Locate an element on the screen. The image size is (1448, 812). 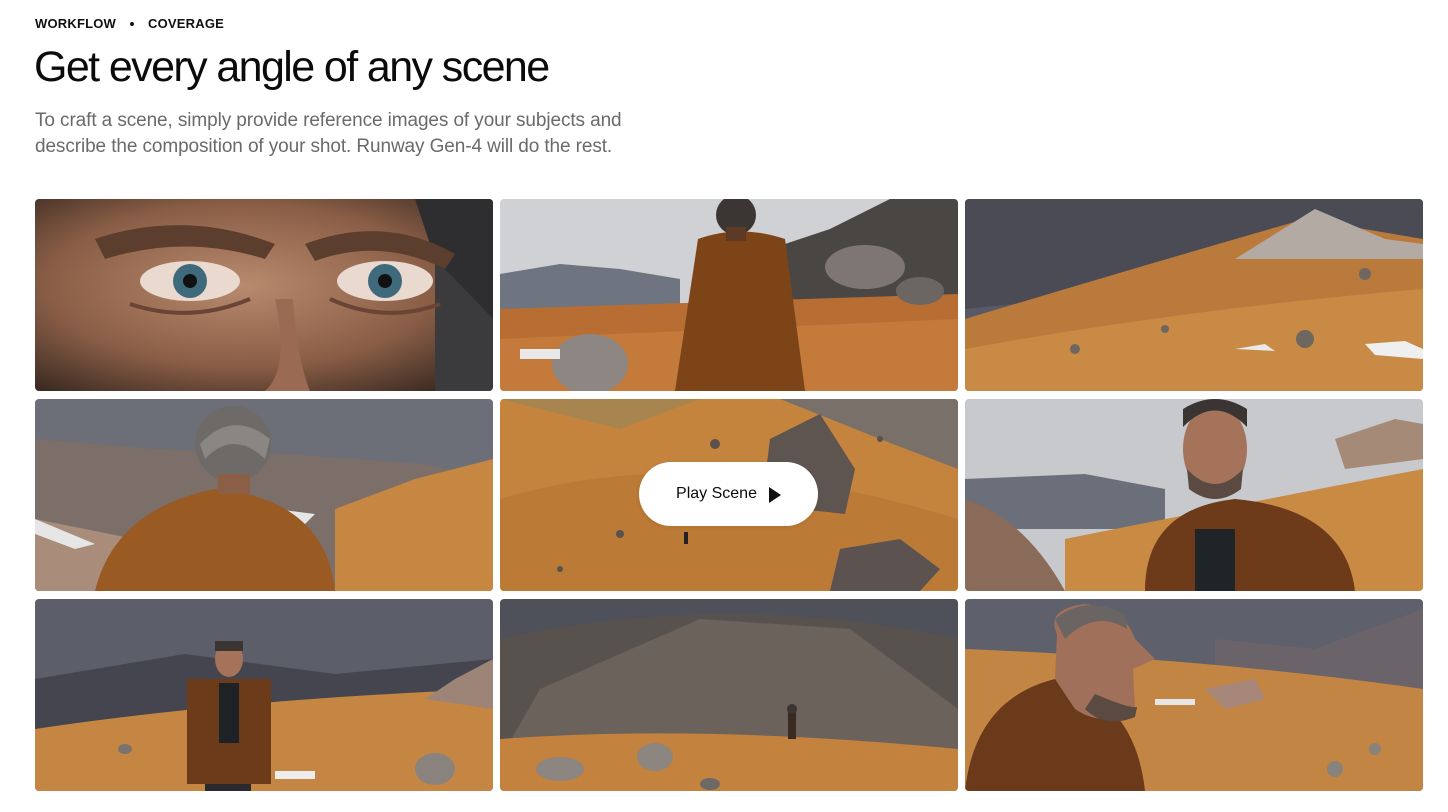
play-icon is located at coordinates (774, 494).